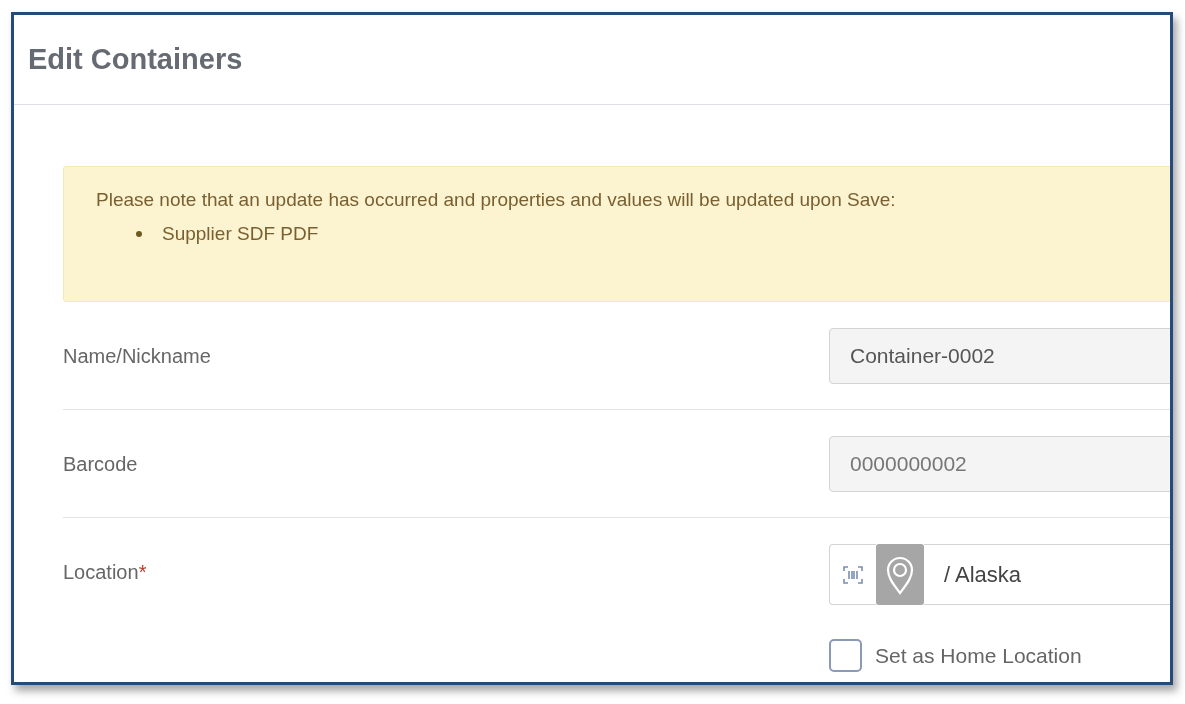  Describe the element at coordinates (139, 234) in the screenshot. I see `bullet-icon` at that location.